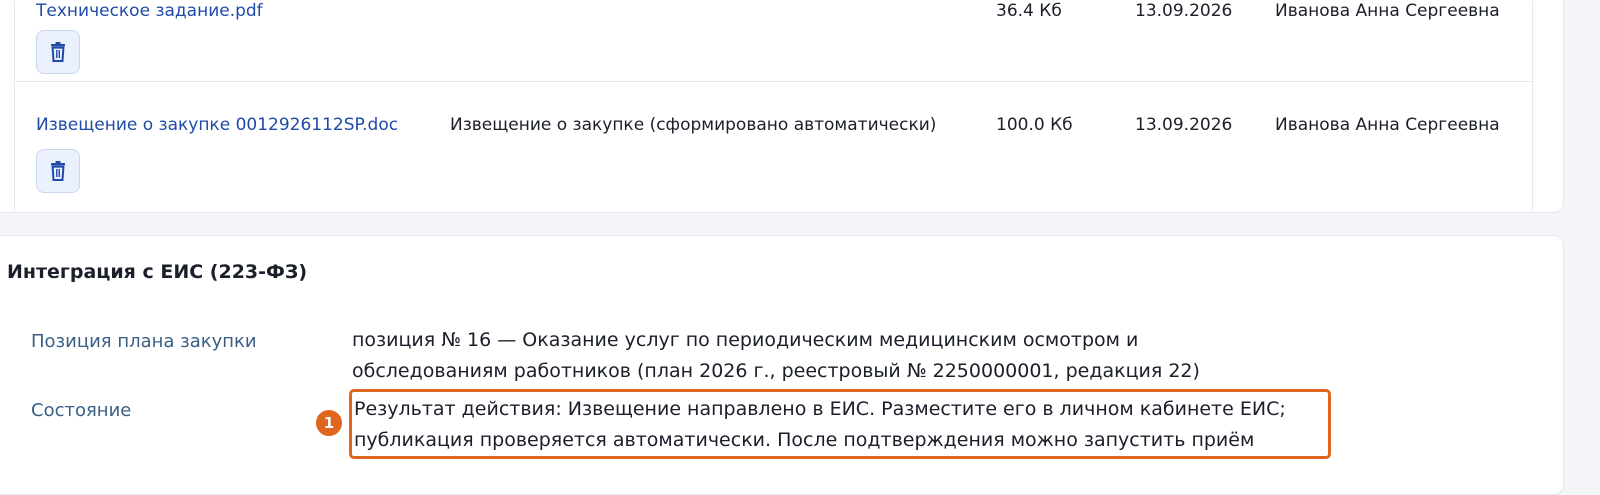 The width and height of the screenshot is (1600, 495). What do you see at coordinates (149, 11) in the screenshot?
I see `file-name-link: Техническое задание.pdf` at bounding box center [149, 11].